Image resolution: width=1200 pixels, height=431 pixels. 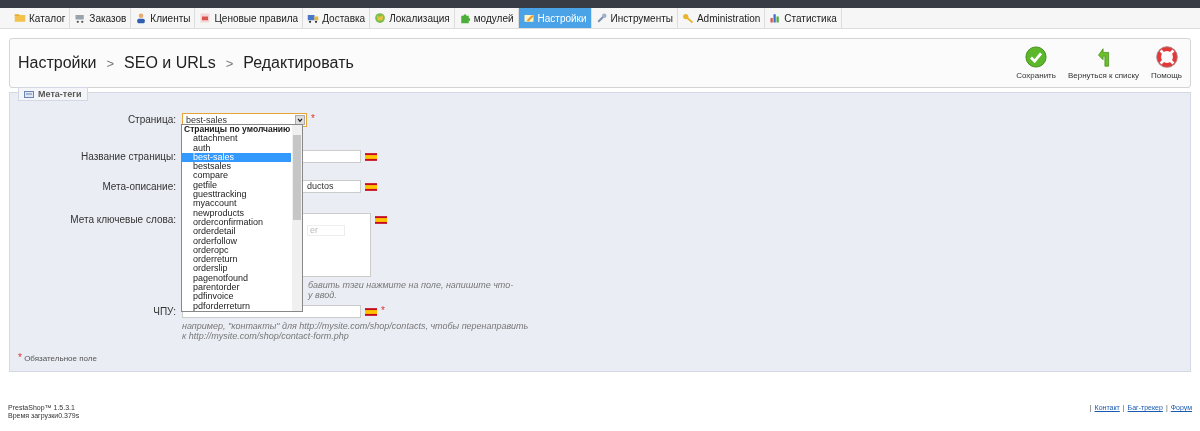 I want to click on required-note: Обязательное поле, so click(x=60, y=358).